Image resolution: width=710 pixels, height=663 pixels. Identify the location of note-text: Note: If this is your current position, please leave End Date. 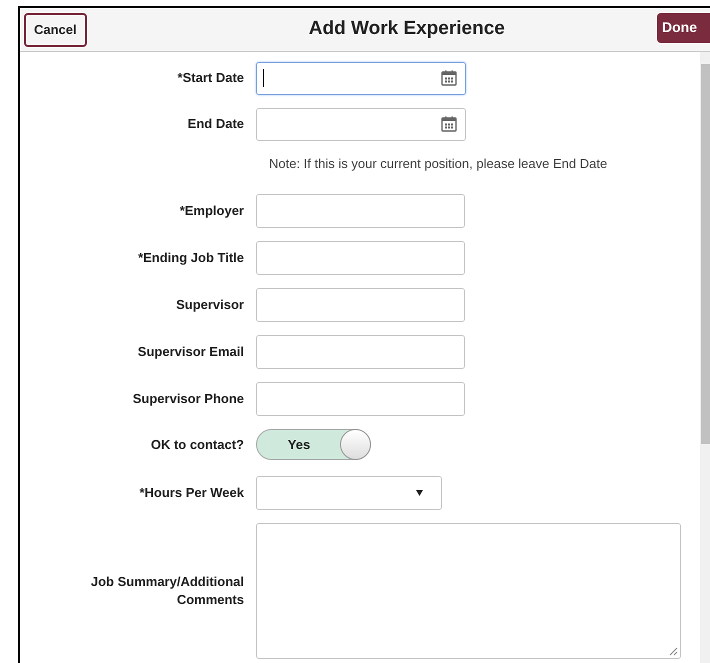
(438, 164).